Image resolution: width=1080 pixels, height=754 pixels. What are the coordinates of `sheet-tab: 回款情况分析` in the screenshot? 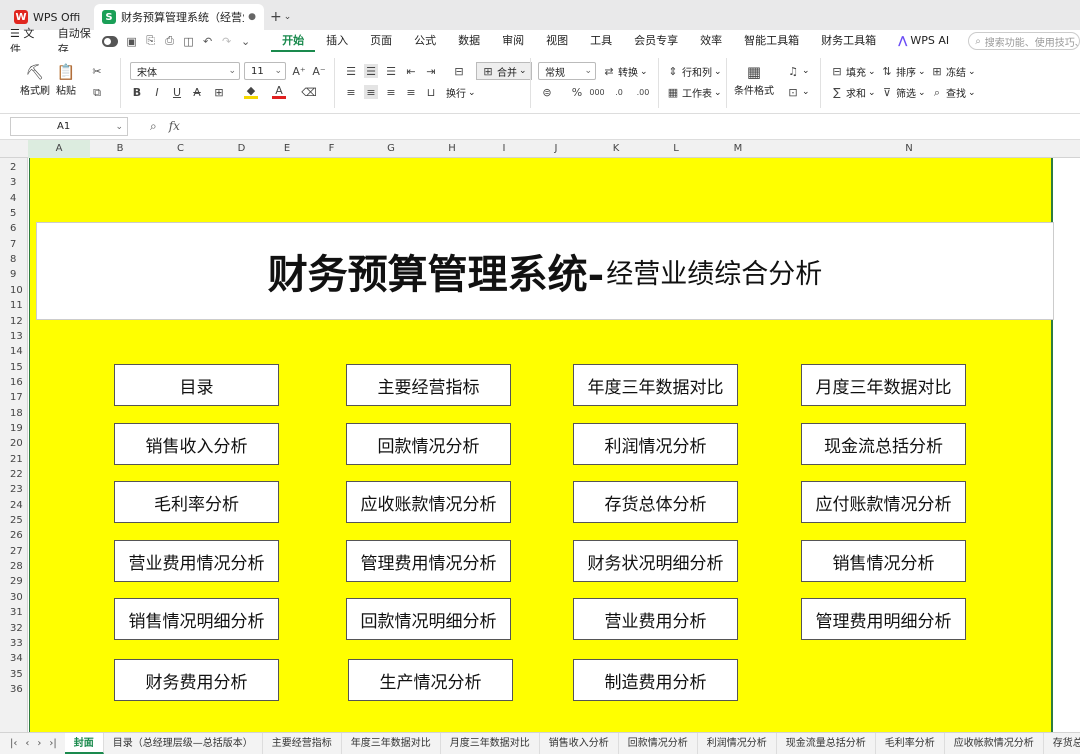 It's located at (658, 743).